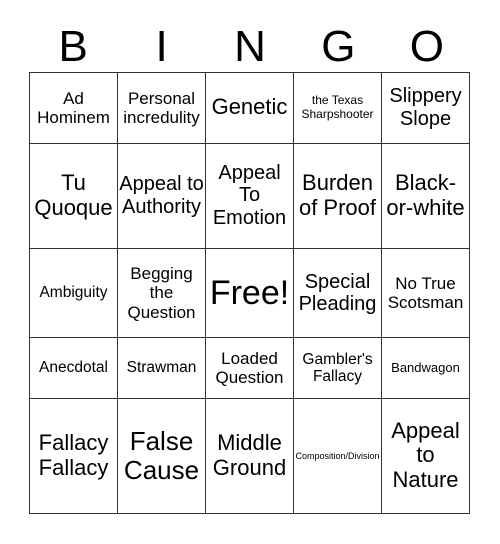 This screenshot has width=500, height=544. What do you see at coordinates (426, 46) in the screenshot?
I see `header-letter-o: O` at bounding box center [426, 46].